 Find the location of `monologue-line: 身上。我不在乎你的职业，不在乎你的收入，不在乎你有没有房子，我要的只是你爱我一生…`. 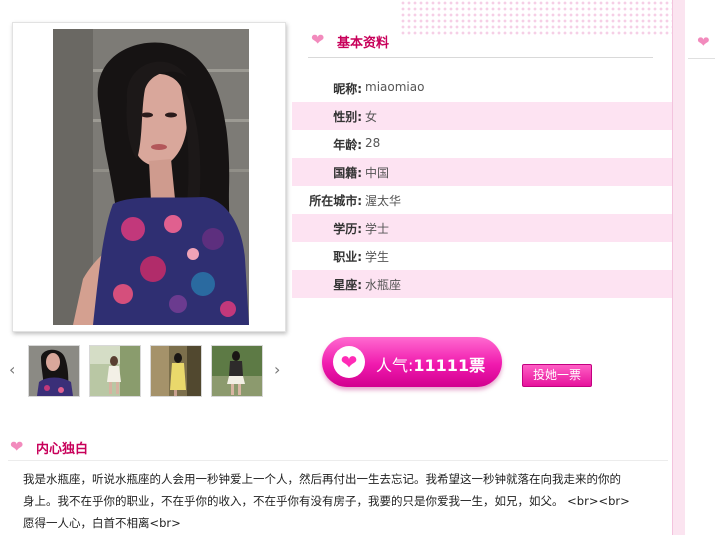

monologue-line: 身上。我不在乎你的职业，不在乎你的收入，不在乎你有没有房子，我要的只是你爱我一生… is located at coordinates (326, 501).